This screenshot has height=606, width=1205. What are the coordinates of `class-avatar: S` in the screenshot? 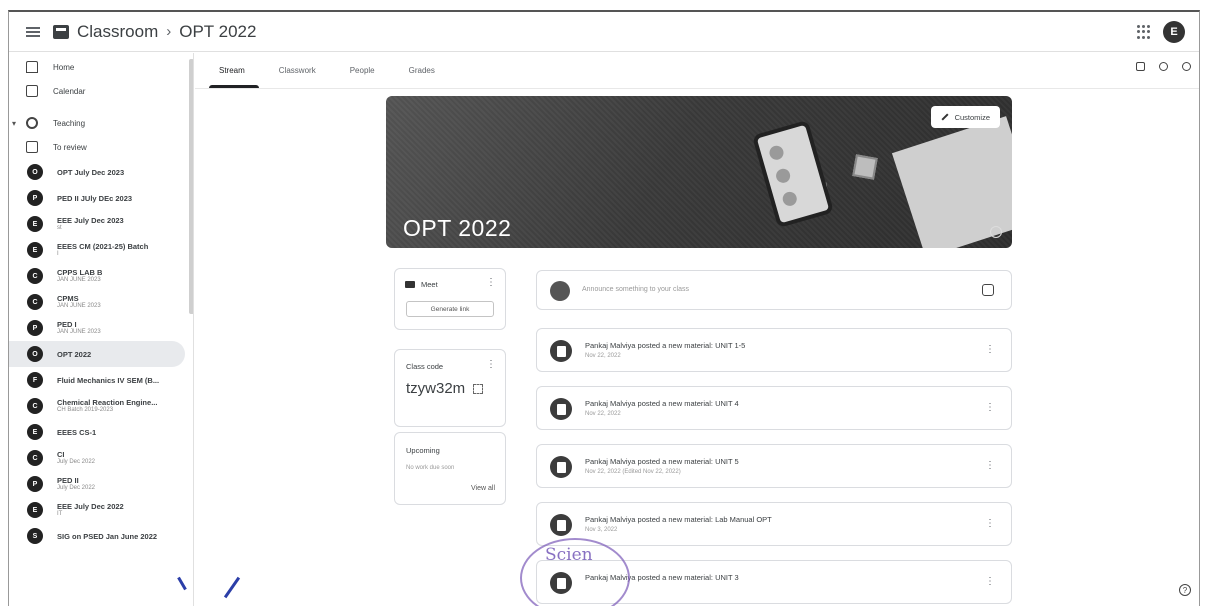 It's located at (35, 536).